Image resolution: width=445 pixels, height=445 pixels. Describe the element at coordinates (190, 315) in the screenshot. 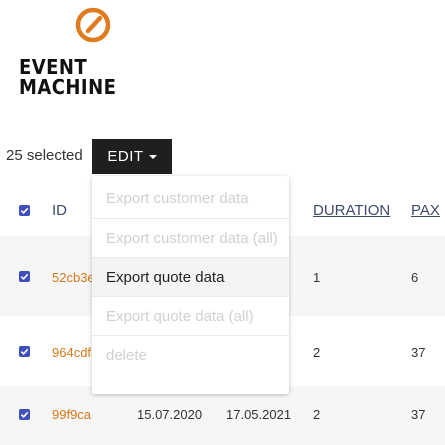

I see `menu-item-export-quote-data-all: Export quote data (all)` at that location.